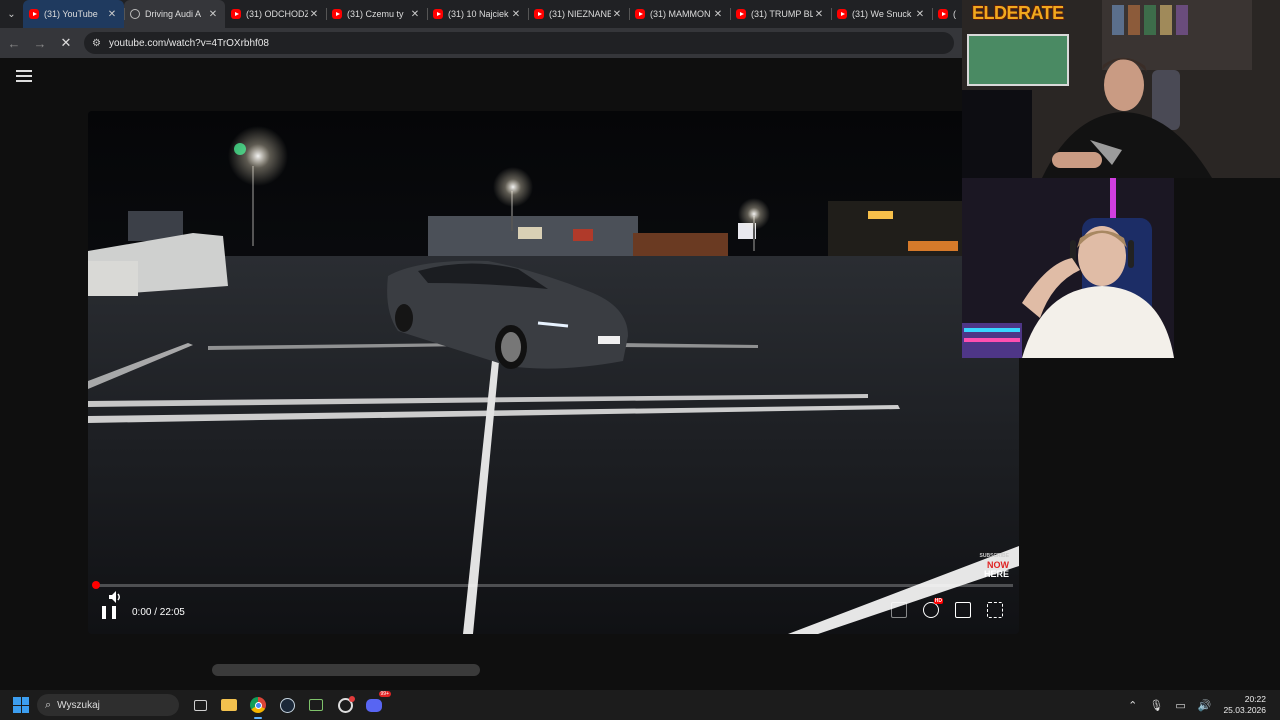  I want to click on webcam-overlay-top: ELDERATE, so click(1121, 89).